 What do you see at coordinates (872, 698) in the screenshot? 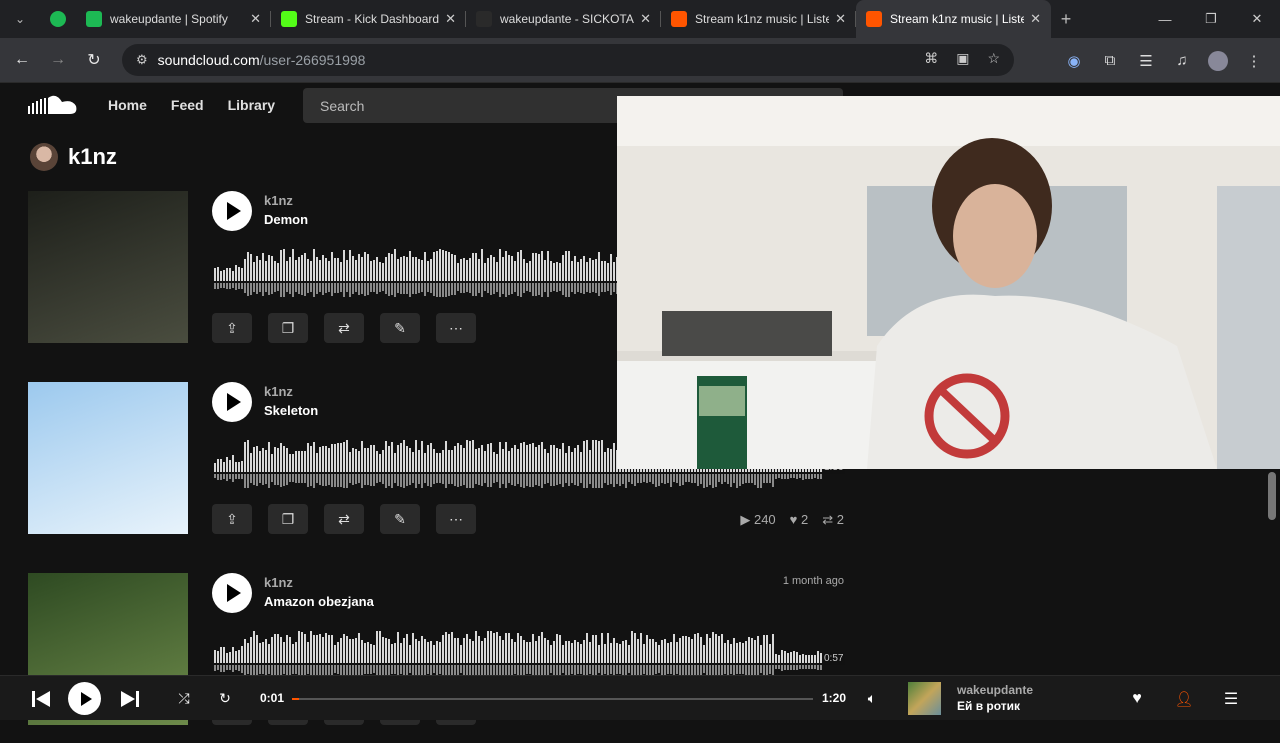
I see `volume-icon: 🔈︎` at bounding box center [872, 698].